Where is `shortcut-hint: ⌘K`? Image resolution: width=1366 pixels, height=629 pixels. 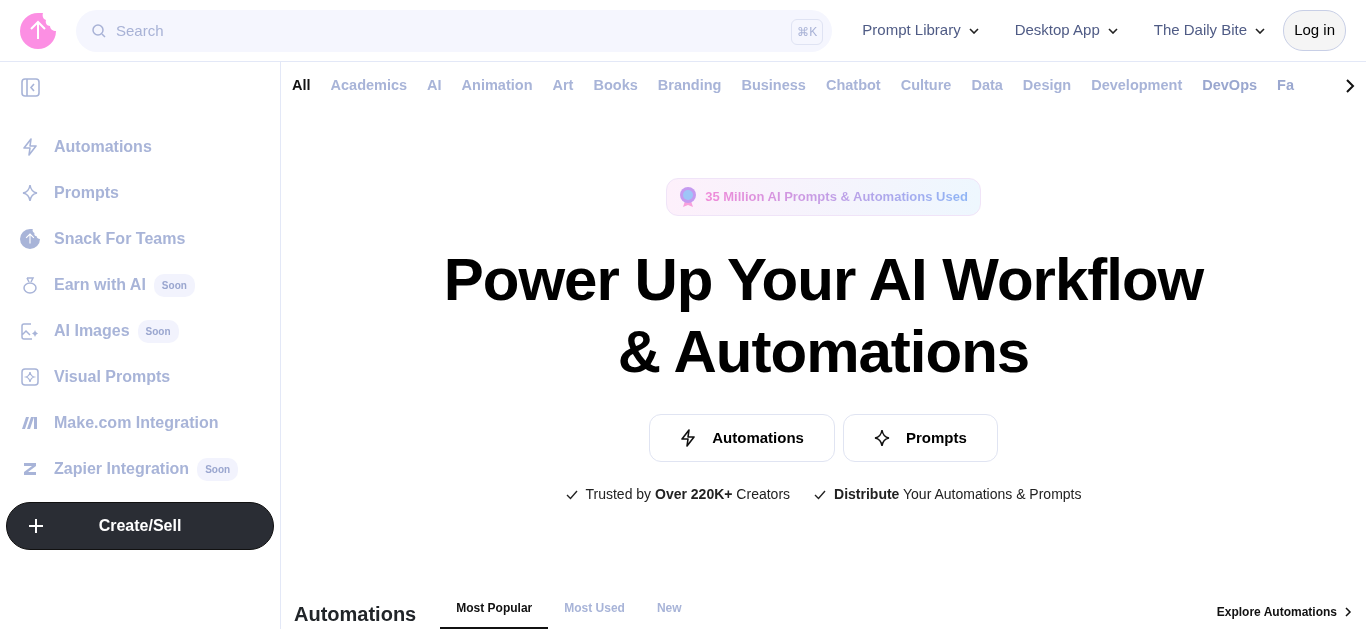
shortcut-hint: ⌘K is located at coordinates (807, 31).